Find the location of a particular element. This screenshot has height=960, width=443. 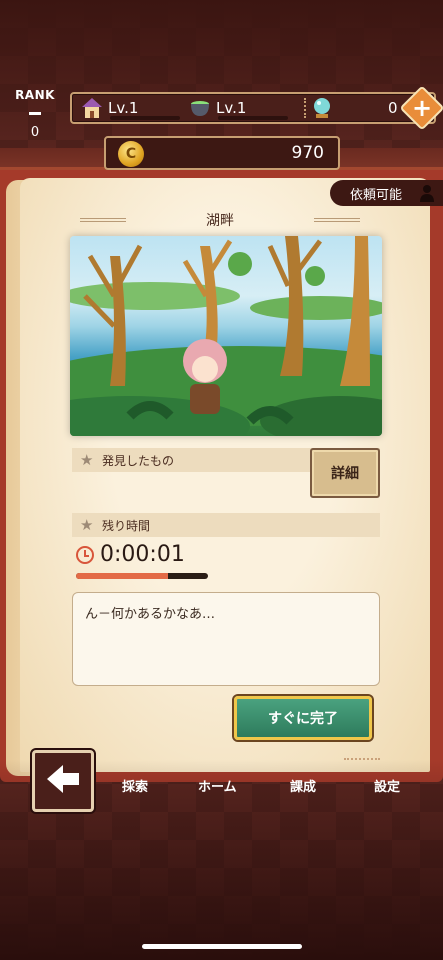

coin-value: 970 is located at coordinates (307, 153).